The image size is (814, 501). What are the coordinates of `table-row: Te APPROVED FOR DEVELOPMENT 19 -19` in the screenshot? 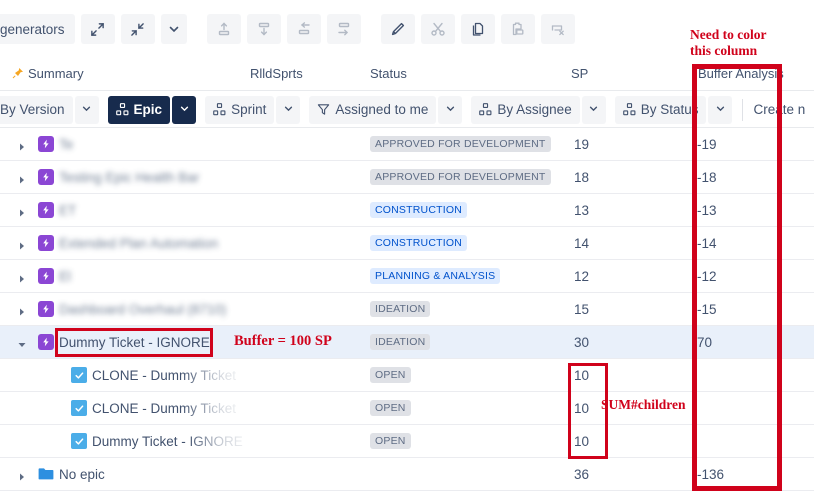 It's located at (407, 144).